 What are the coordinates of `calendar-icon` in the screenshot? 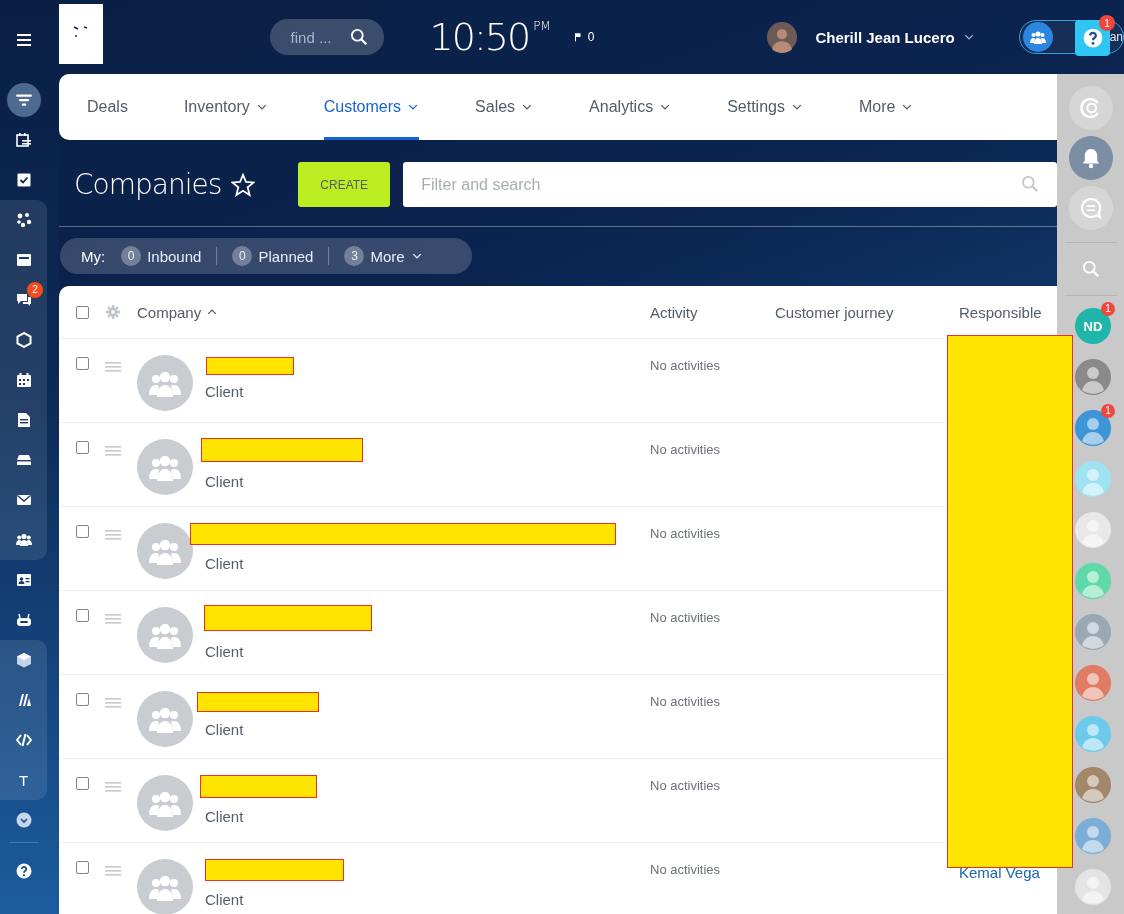 It's located at (23, 380).